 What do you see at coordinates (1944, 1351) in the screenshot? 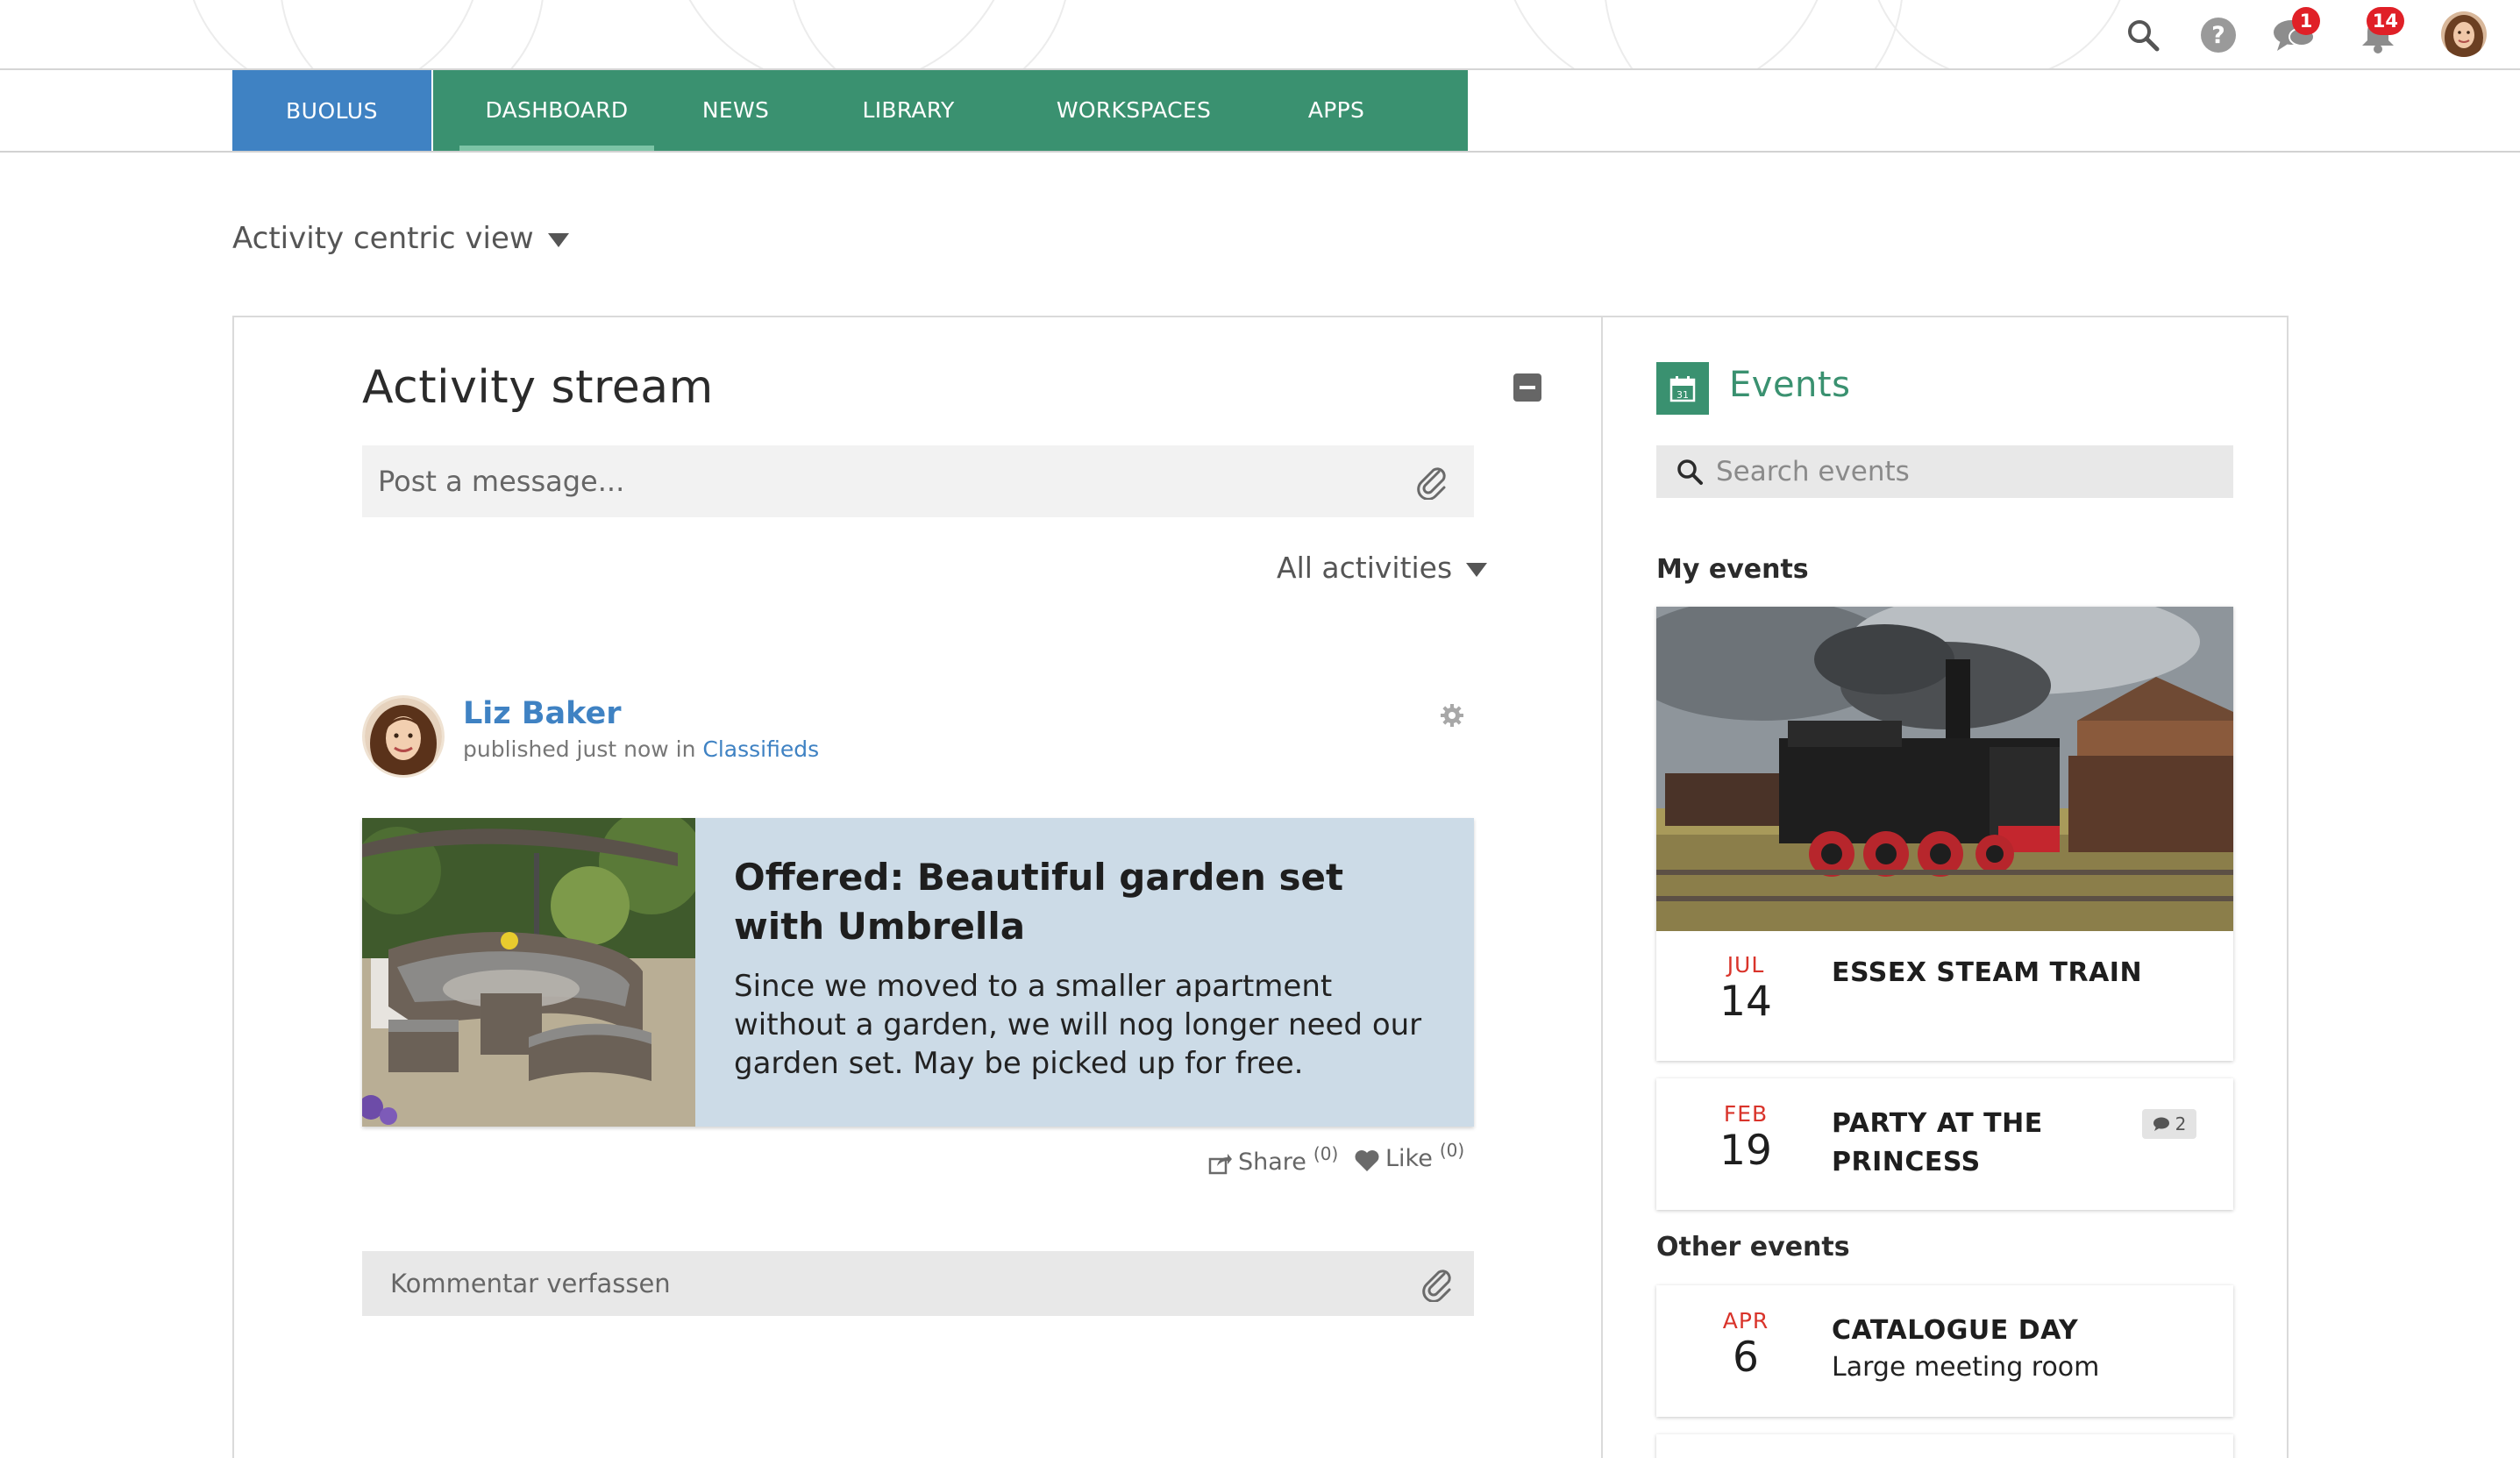
I see `event-card: APR 6 CATALOGUE DAY Large meeting room` at bounding box center [1944, 1351].